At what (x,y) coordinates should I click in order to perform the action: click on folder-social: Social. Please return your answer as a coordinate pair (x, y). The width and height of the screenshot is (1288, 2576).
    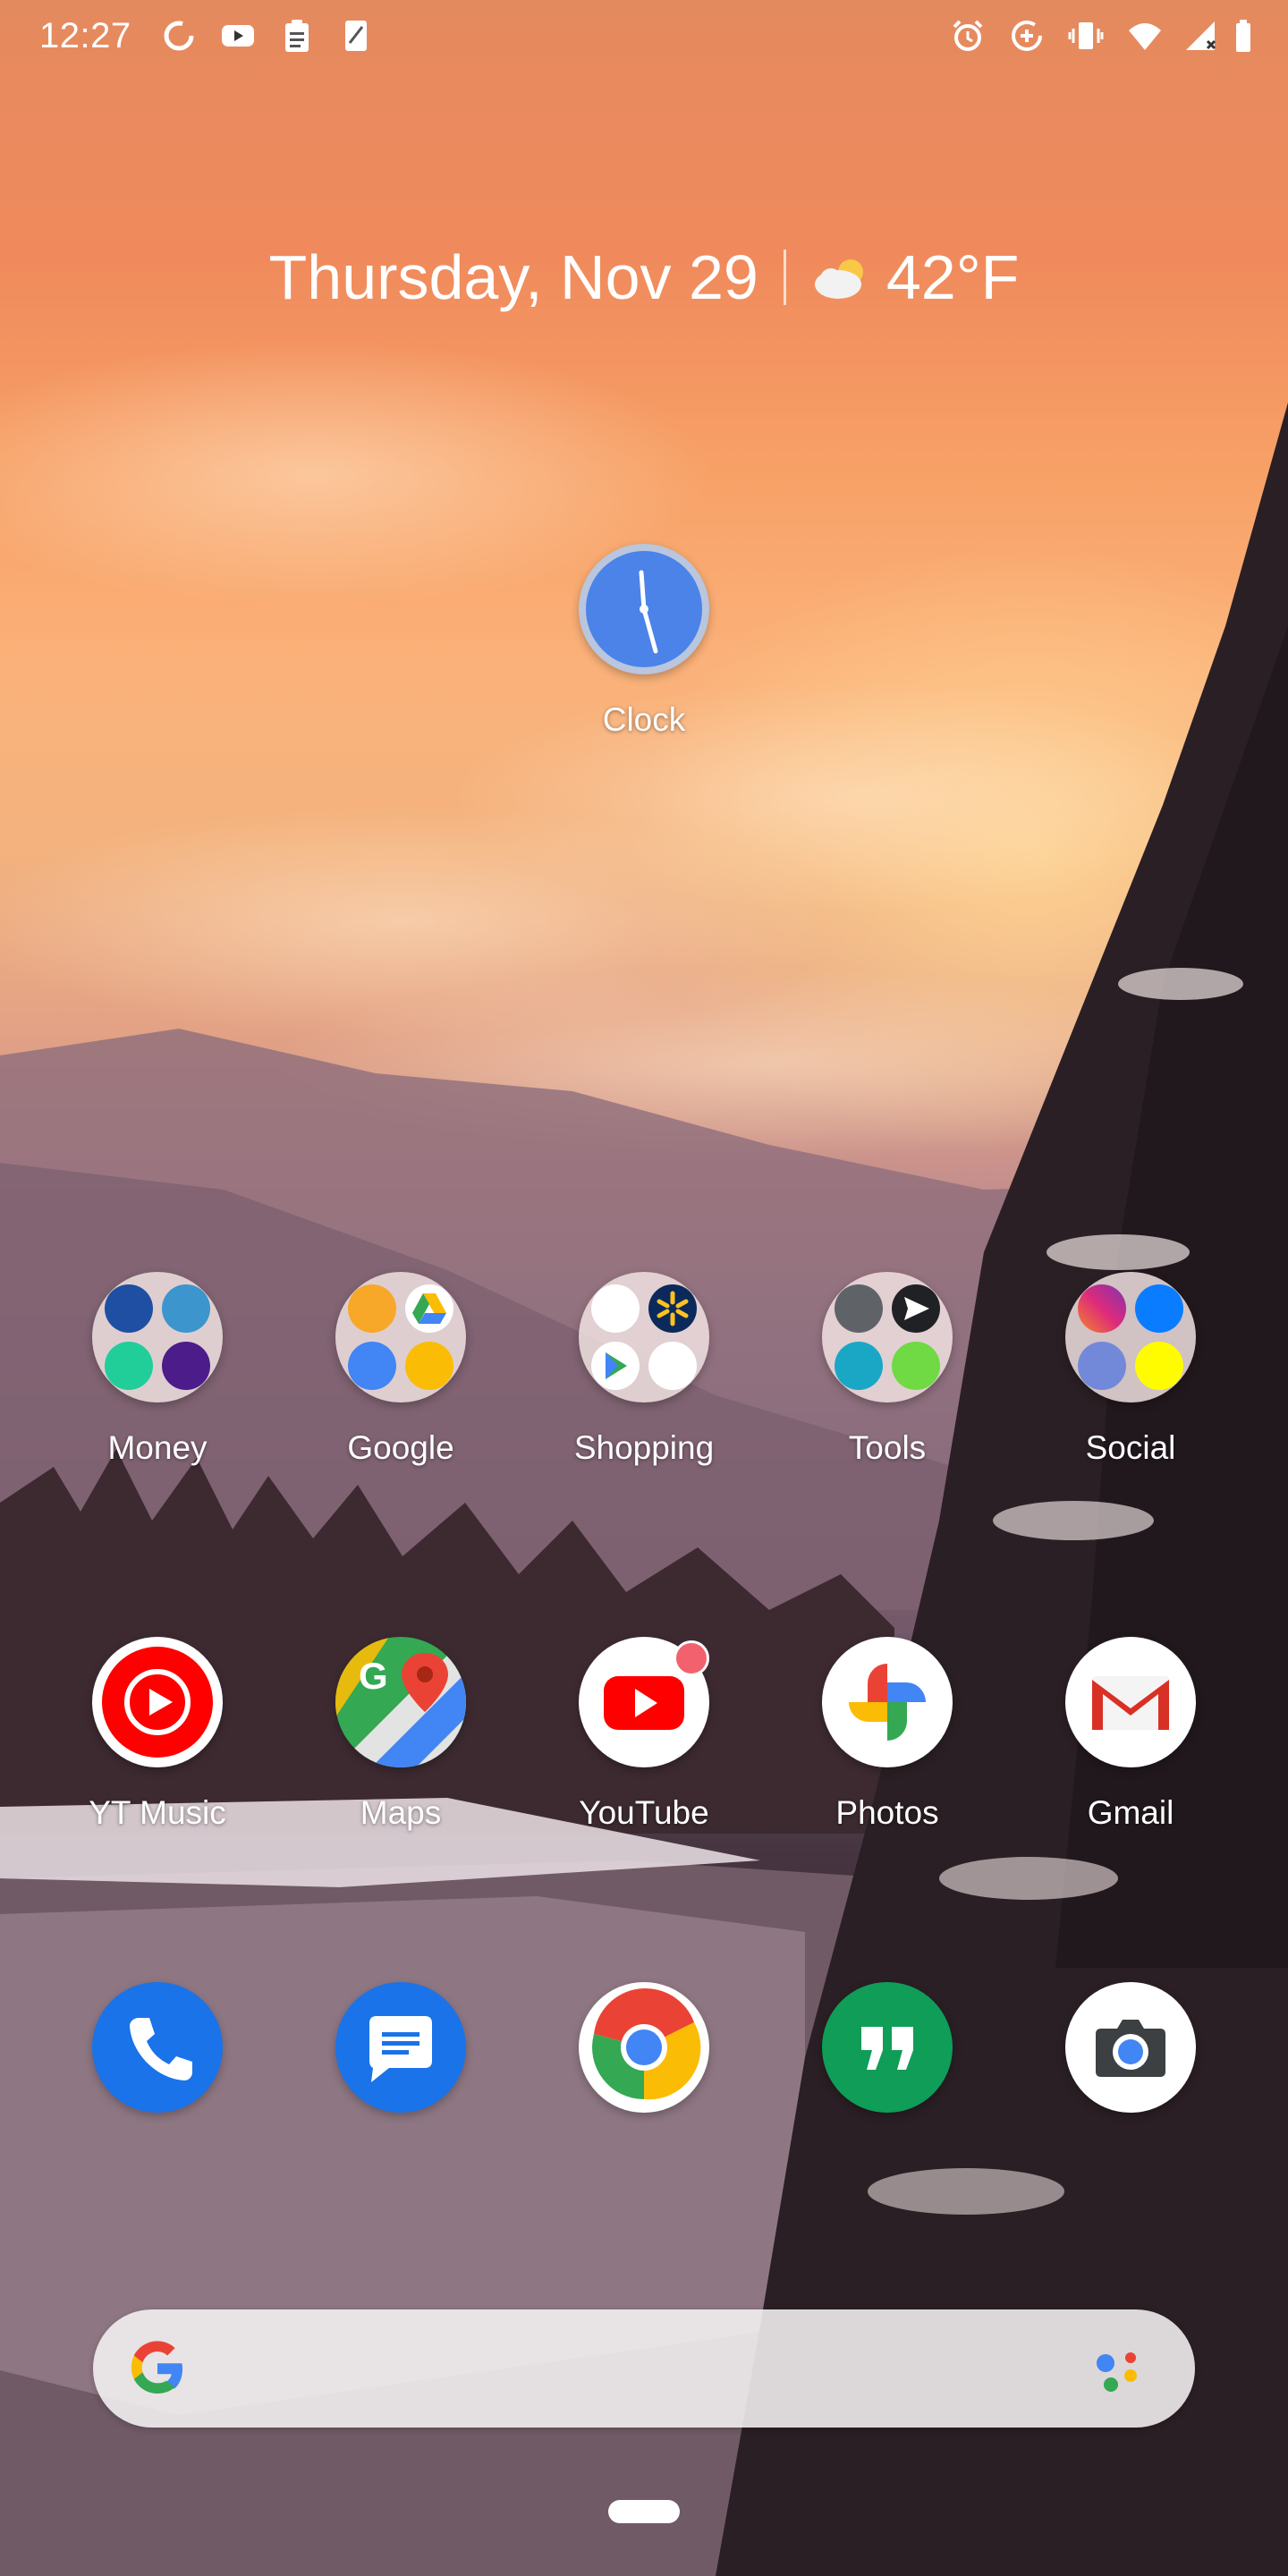
    Looking at the image, I should click on (1130, 1369).